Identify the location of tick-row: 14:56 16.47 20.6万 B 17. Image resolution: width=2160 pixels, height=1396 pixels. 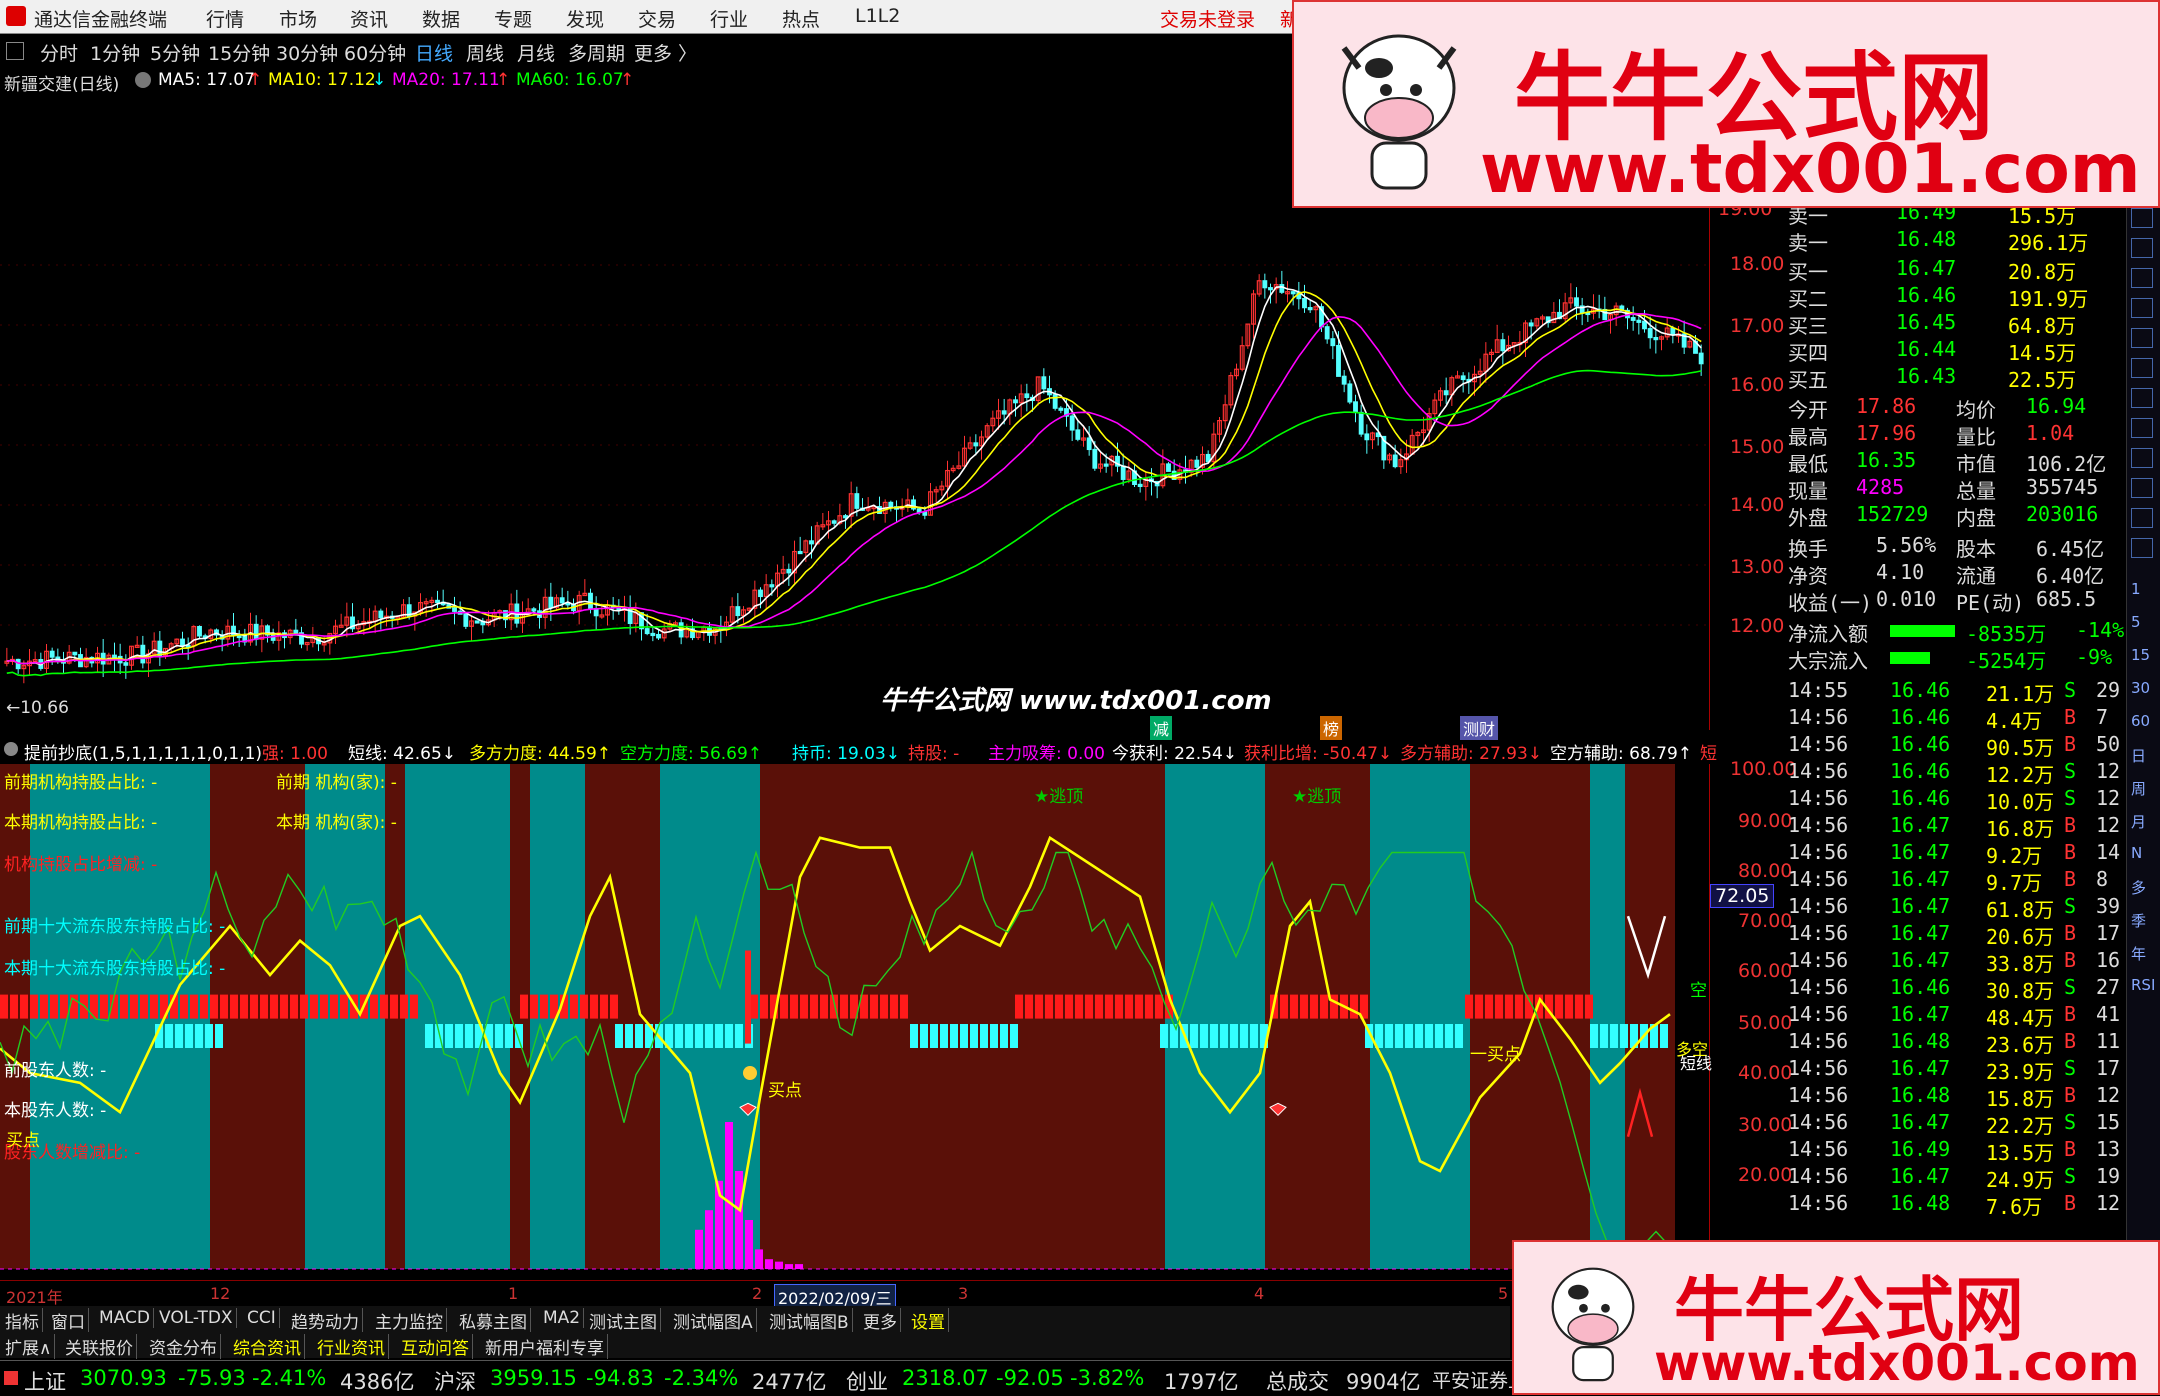
(1956, 935).